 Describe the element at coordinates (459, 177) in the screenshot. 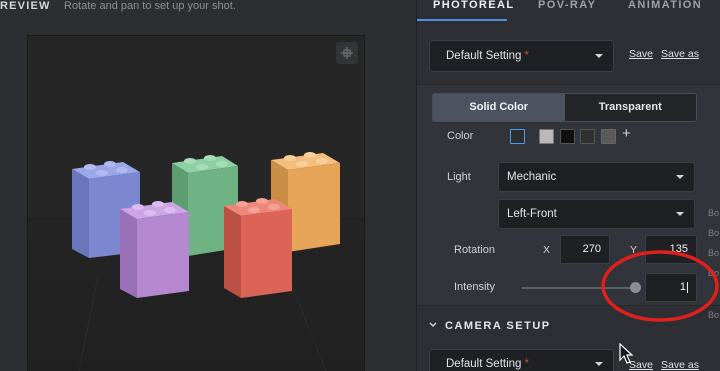

I see `light-label: Light` at that location.